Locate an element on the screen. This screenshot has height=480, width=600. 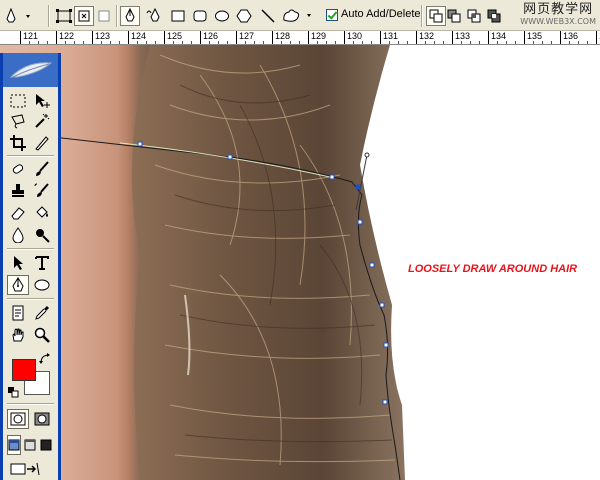
freeform-pen-icon is located at coordinates (154, 16).